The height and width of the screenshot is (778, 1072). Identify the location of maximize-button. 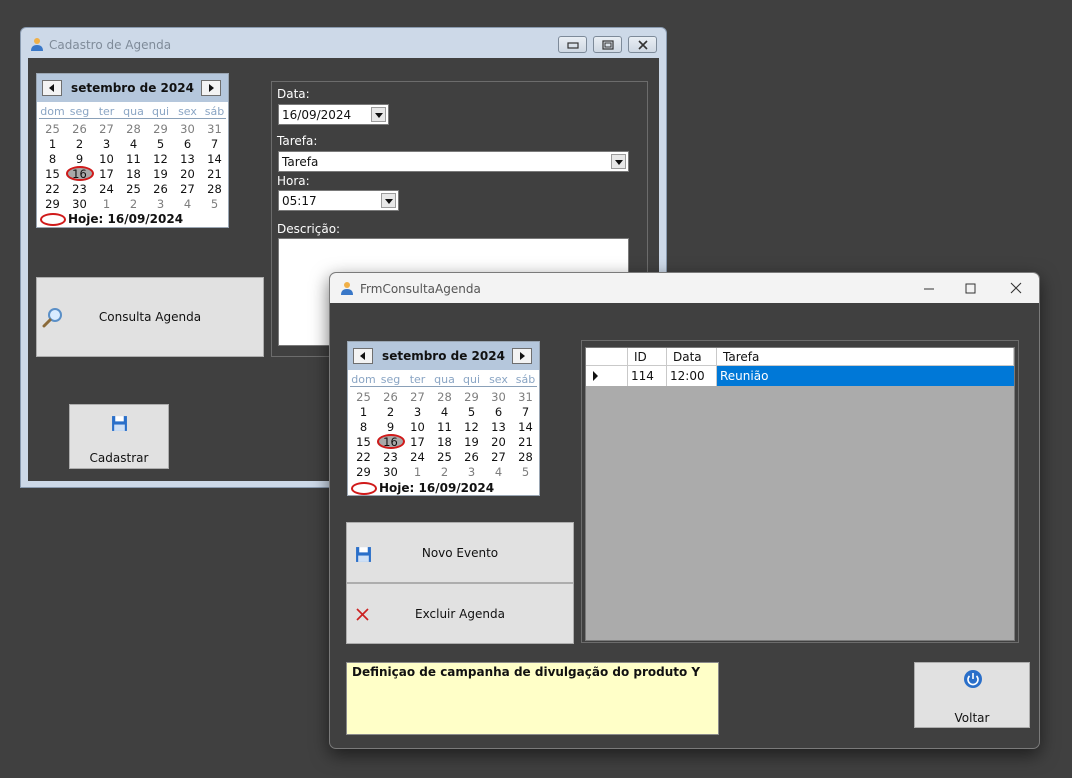
(971, 289).